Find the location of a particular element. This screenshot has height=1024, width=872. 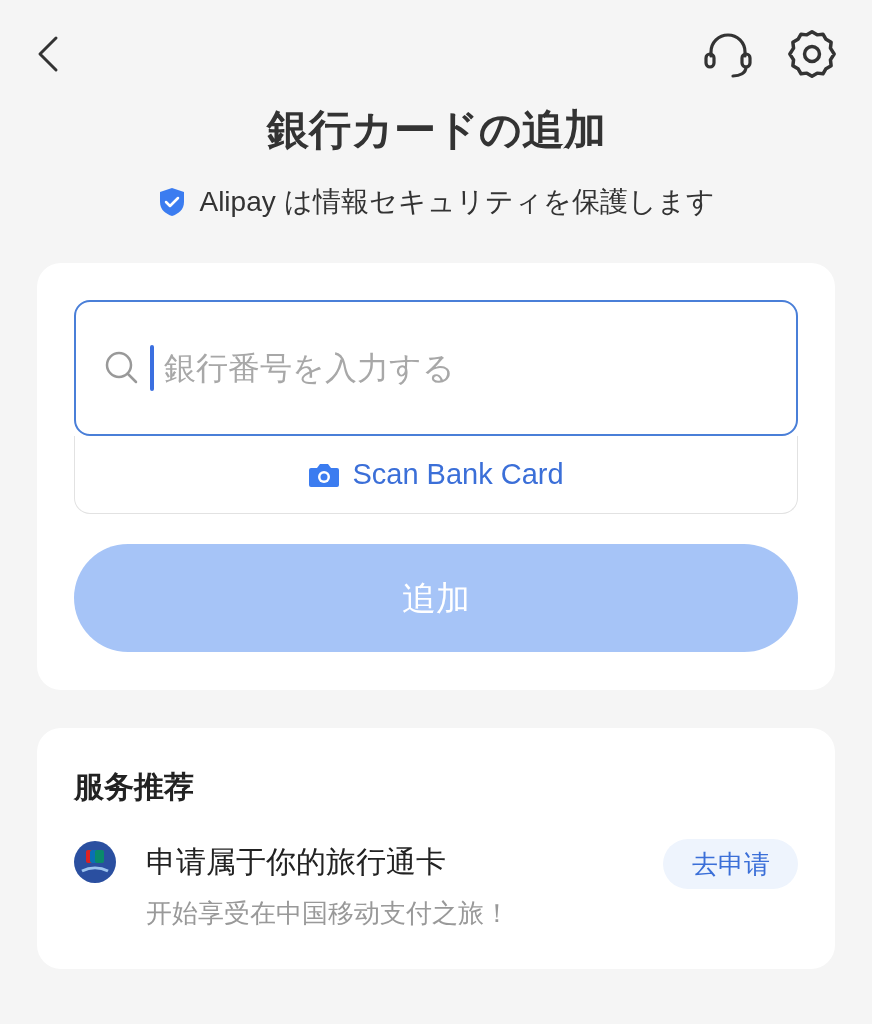

apply-button: 去申请 is located at coordinates (730, 864).